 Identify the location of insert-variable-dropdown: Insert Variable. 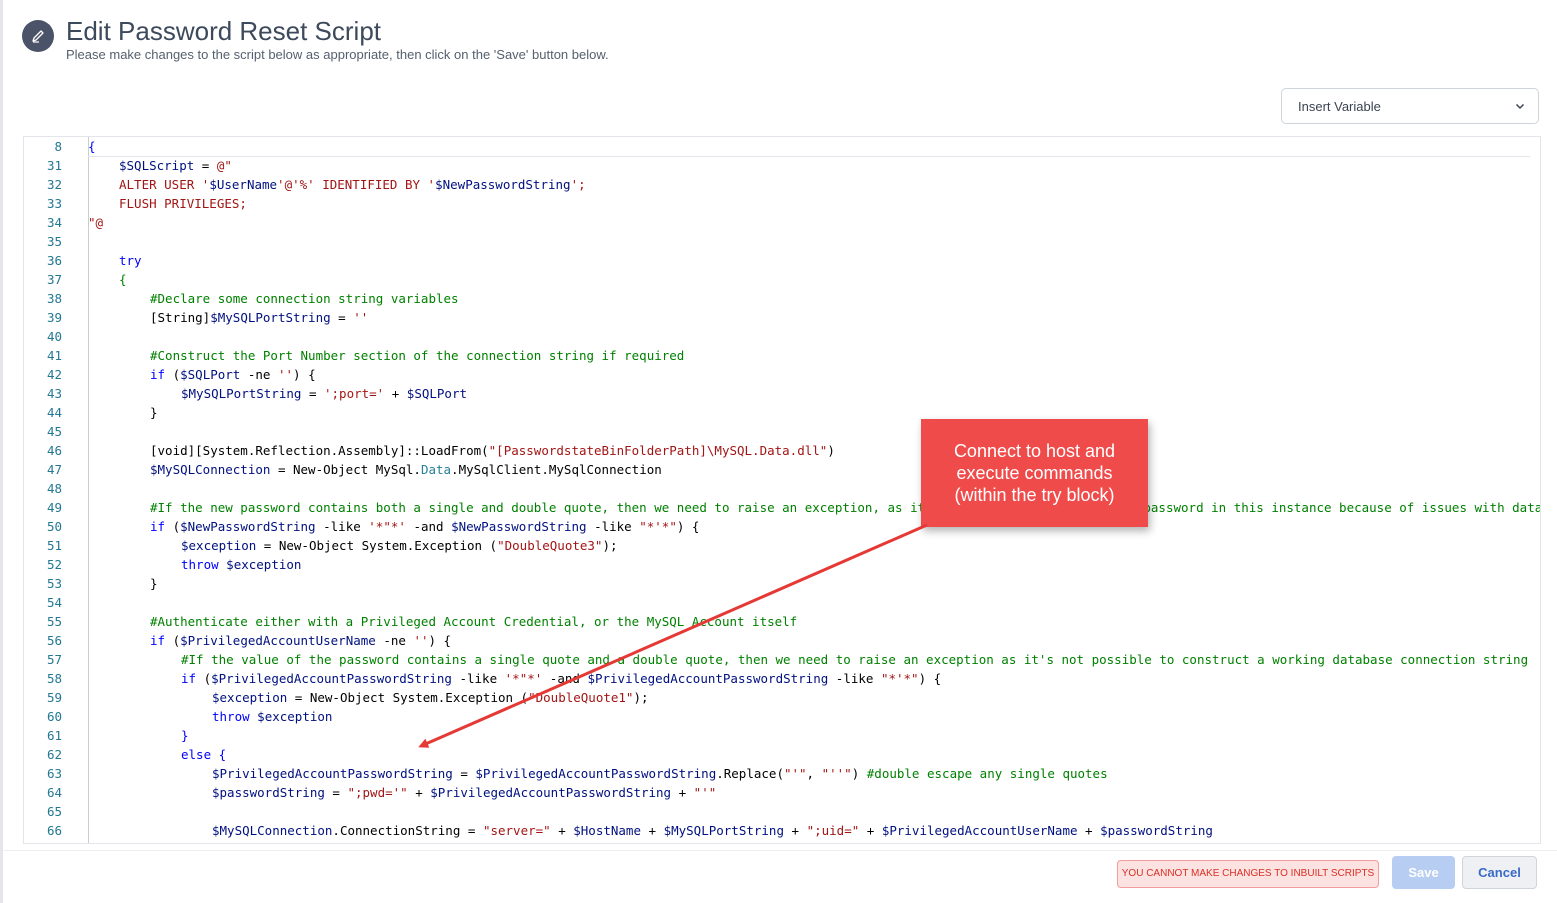
(1410, 106).